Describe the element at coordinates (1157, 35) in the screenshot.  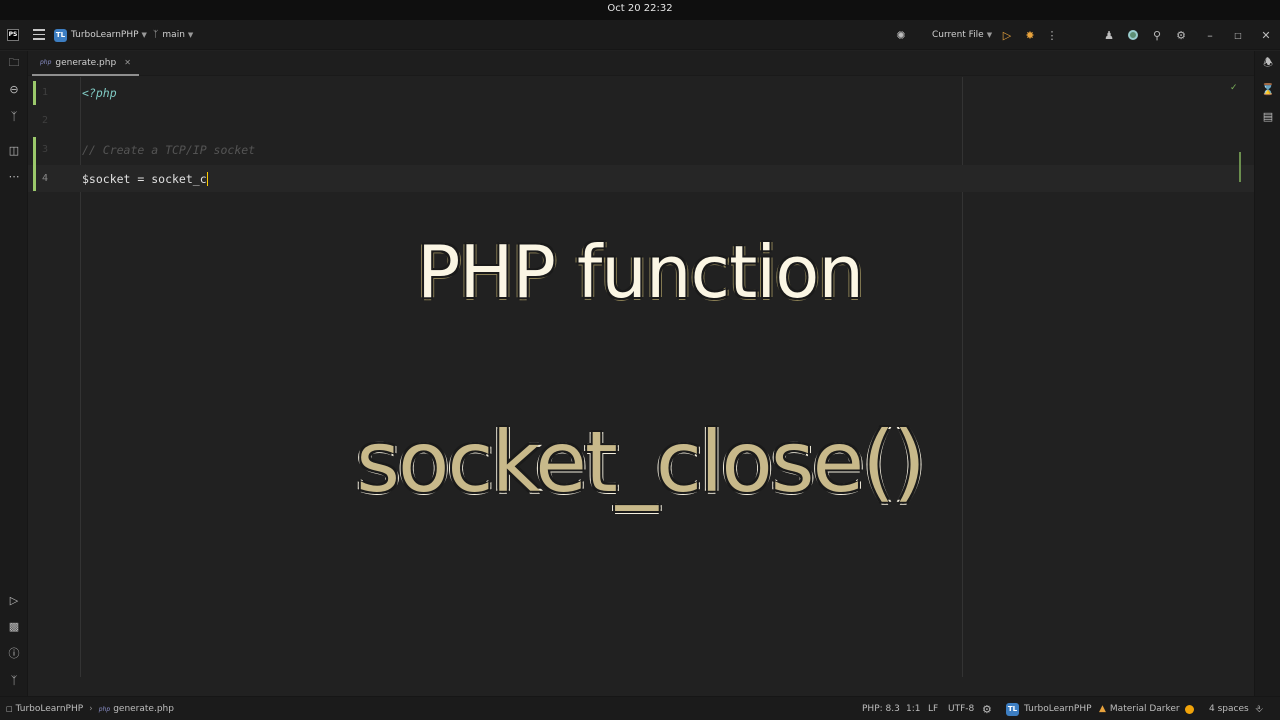
I see `search-icon: ⚲` at that location.